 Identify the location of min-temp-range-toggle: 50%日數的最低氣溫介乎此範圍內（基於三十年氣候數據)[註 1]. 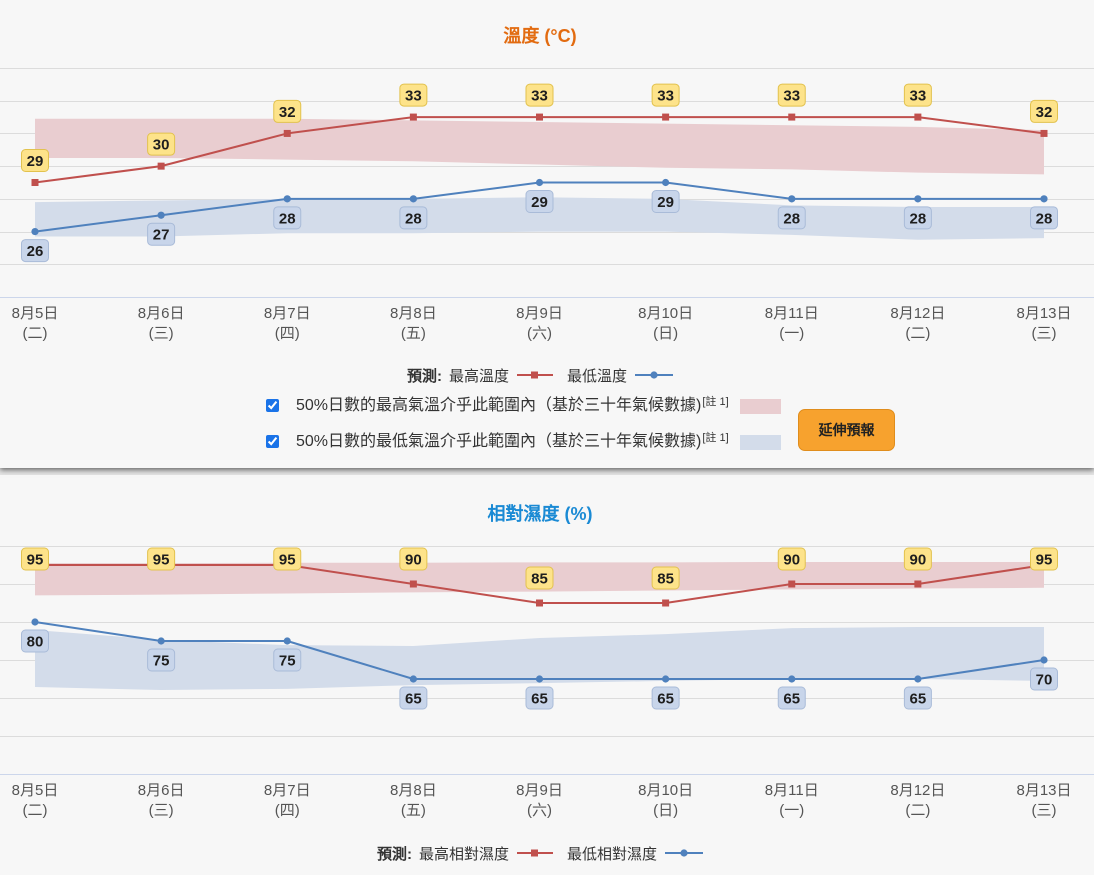
(526, 442).